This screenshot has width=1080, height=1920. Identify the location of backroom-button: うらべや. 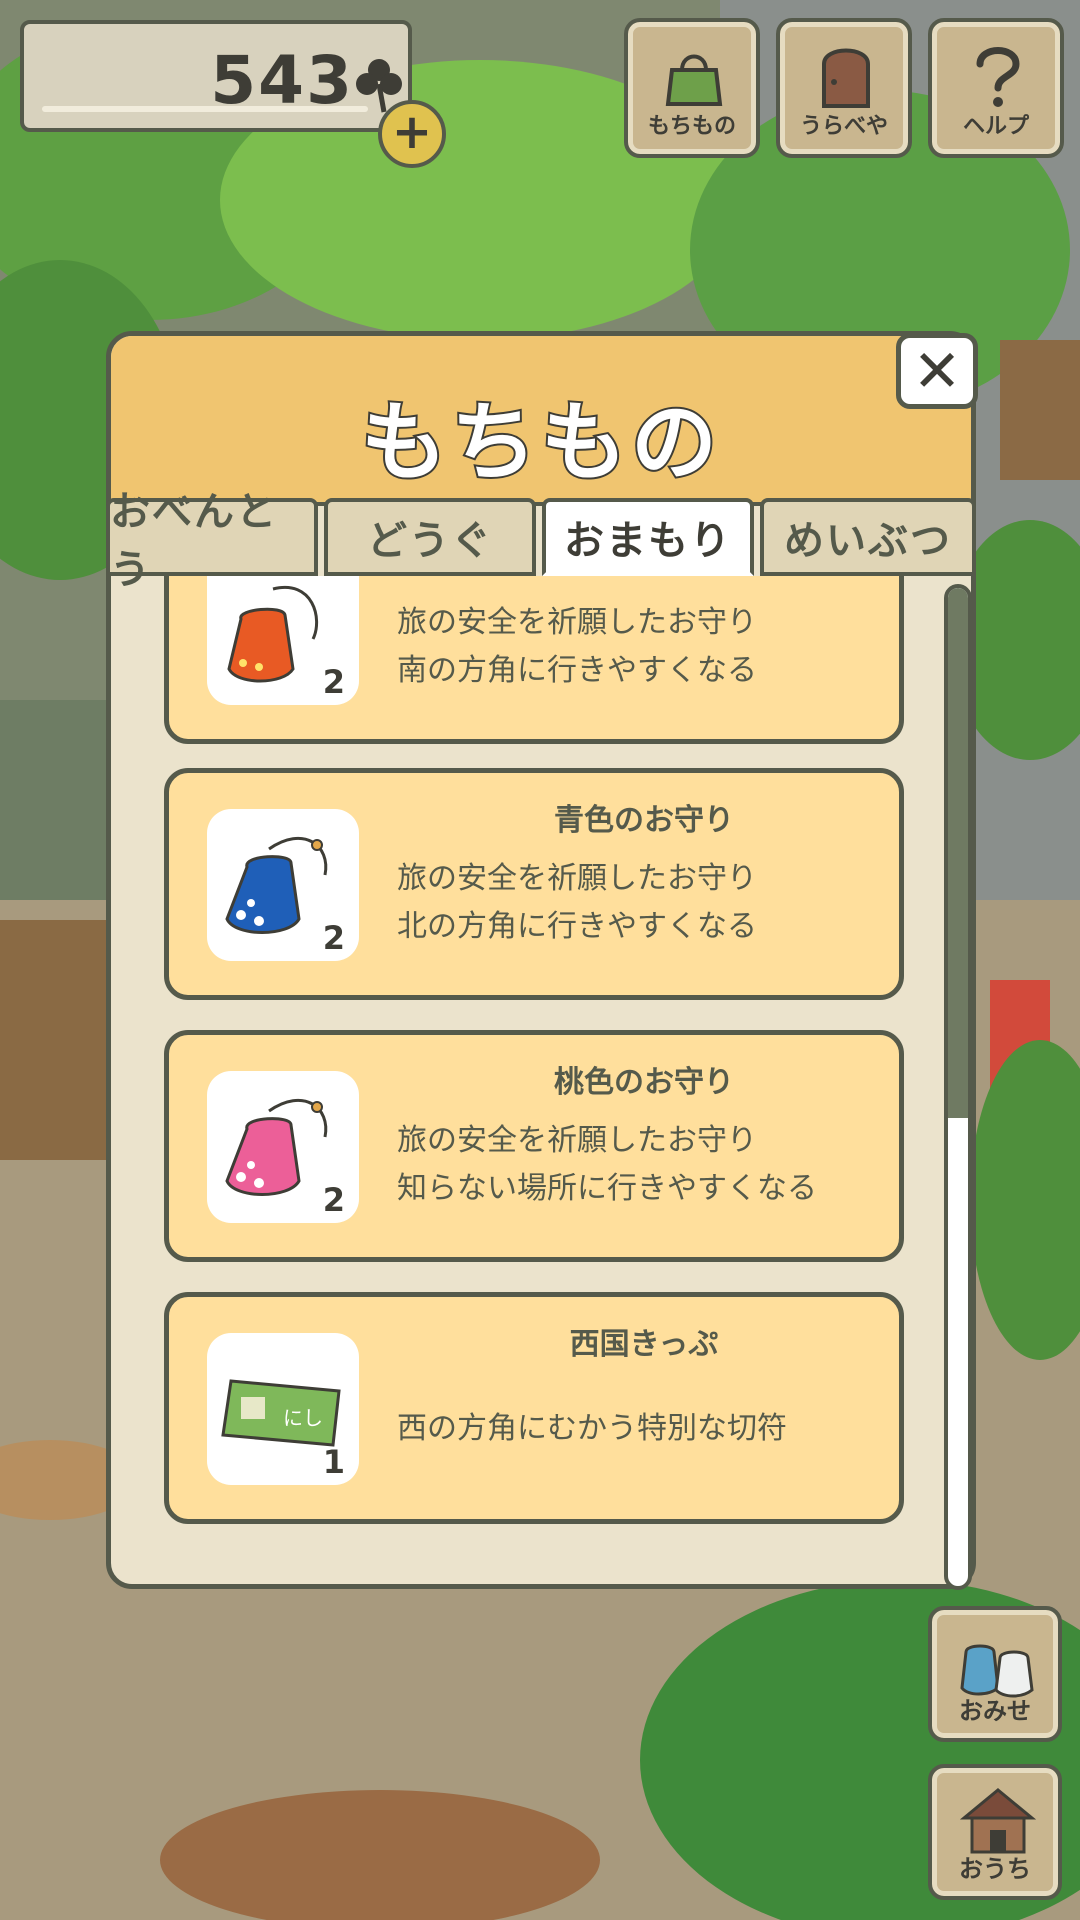
(844, 88).